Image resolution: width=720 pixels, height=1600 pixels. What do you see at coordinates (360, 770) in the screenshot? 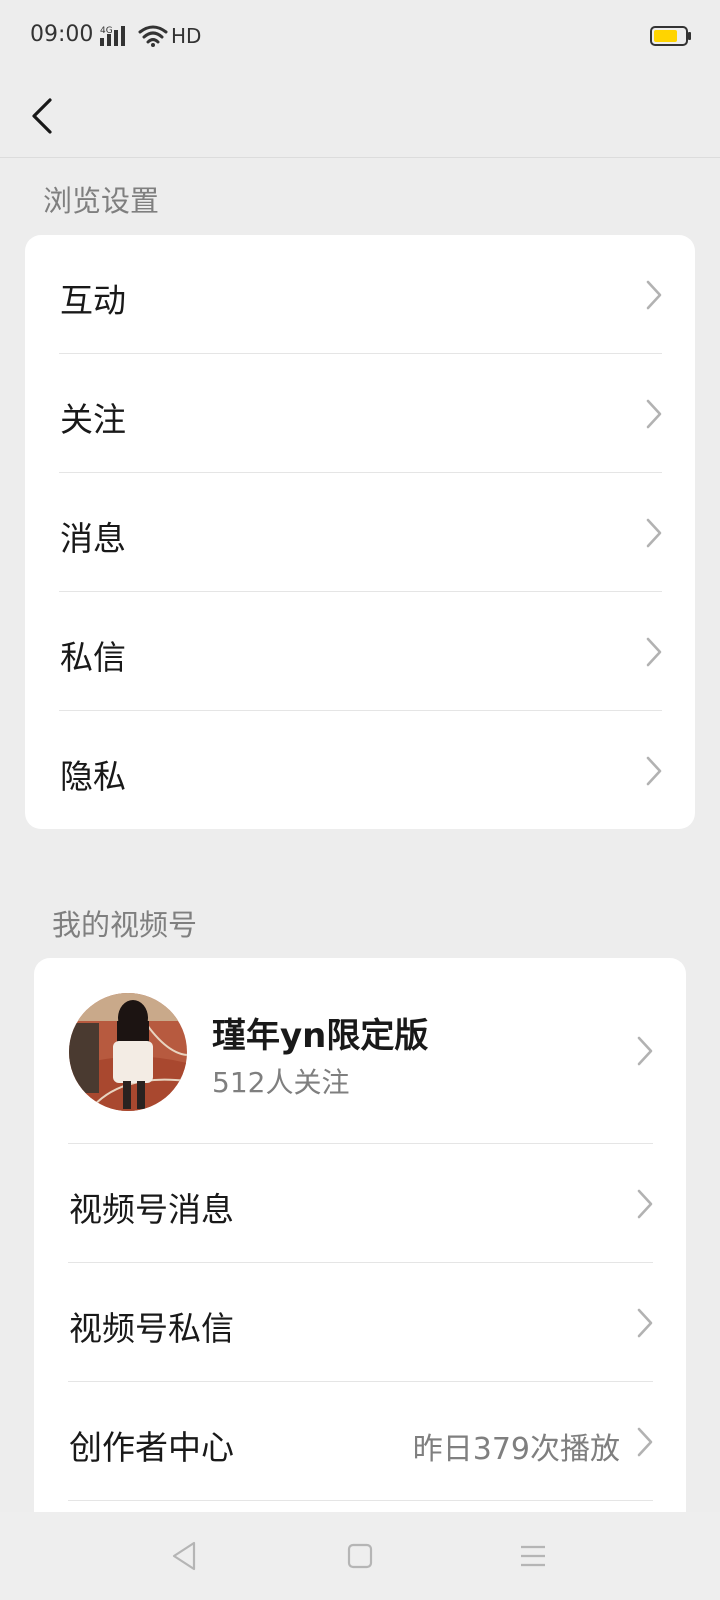
I see `settings-row-privacy: 隐私` at bounding box center [360, 770].